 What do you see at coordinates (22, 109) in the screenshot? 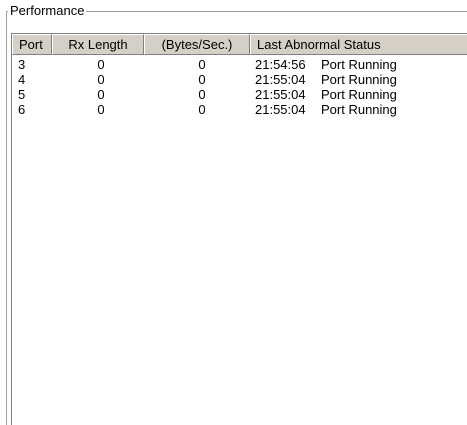
I see `cell-port: 6` at bounding box center [22, 109].